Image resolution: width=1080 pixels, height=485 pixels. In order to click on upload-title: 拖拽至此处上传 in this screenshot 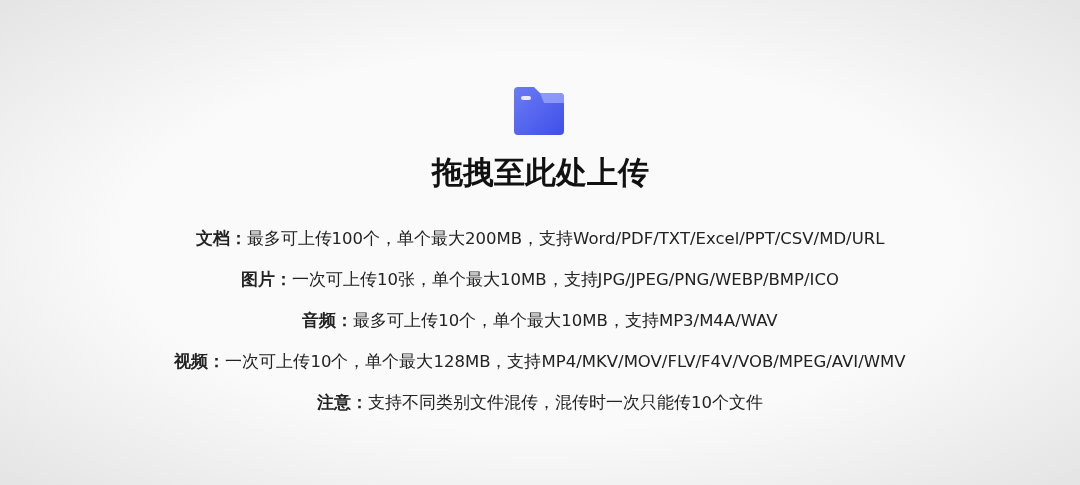, I will do `click(540, 172)`.